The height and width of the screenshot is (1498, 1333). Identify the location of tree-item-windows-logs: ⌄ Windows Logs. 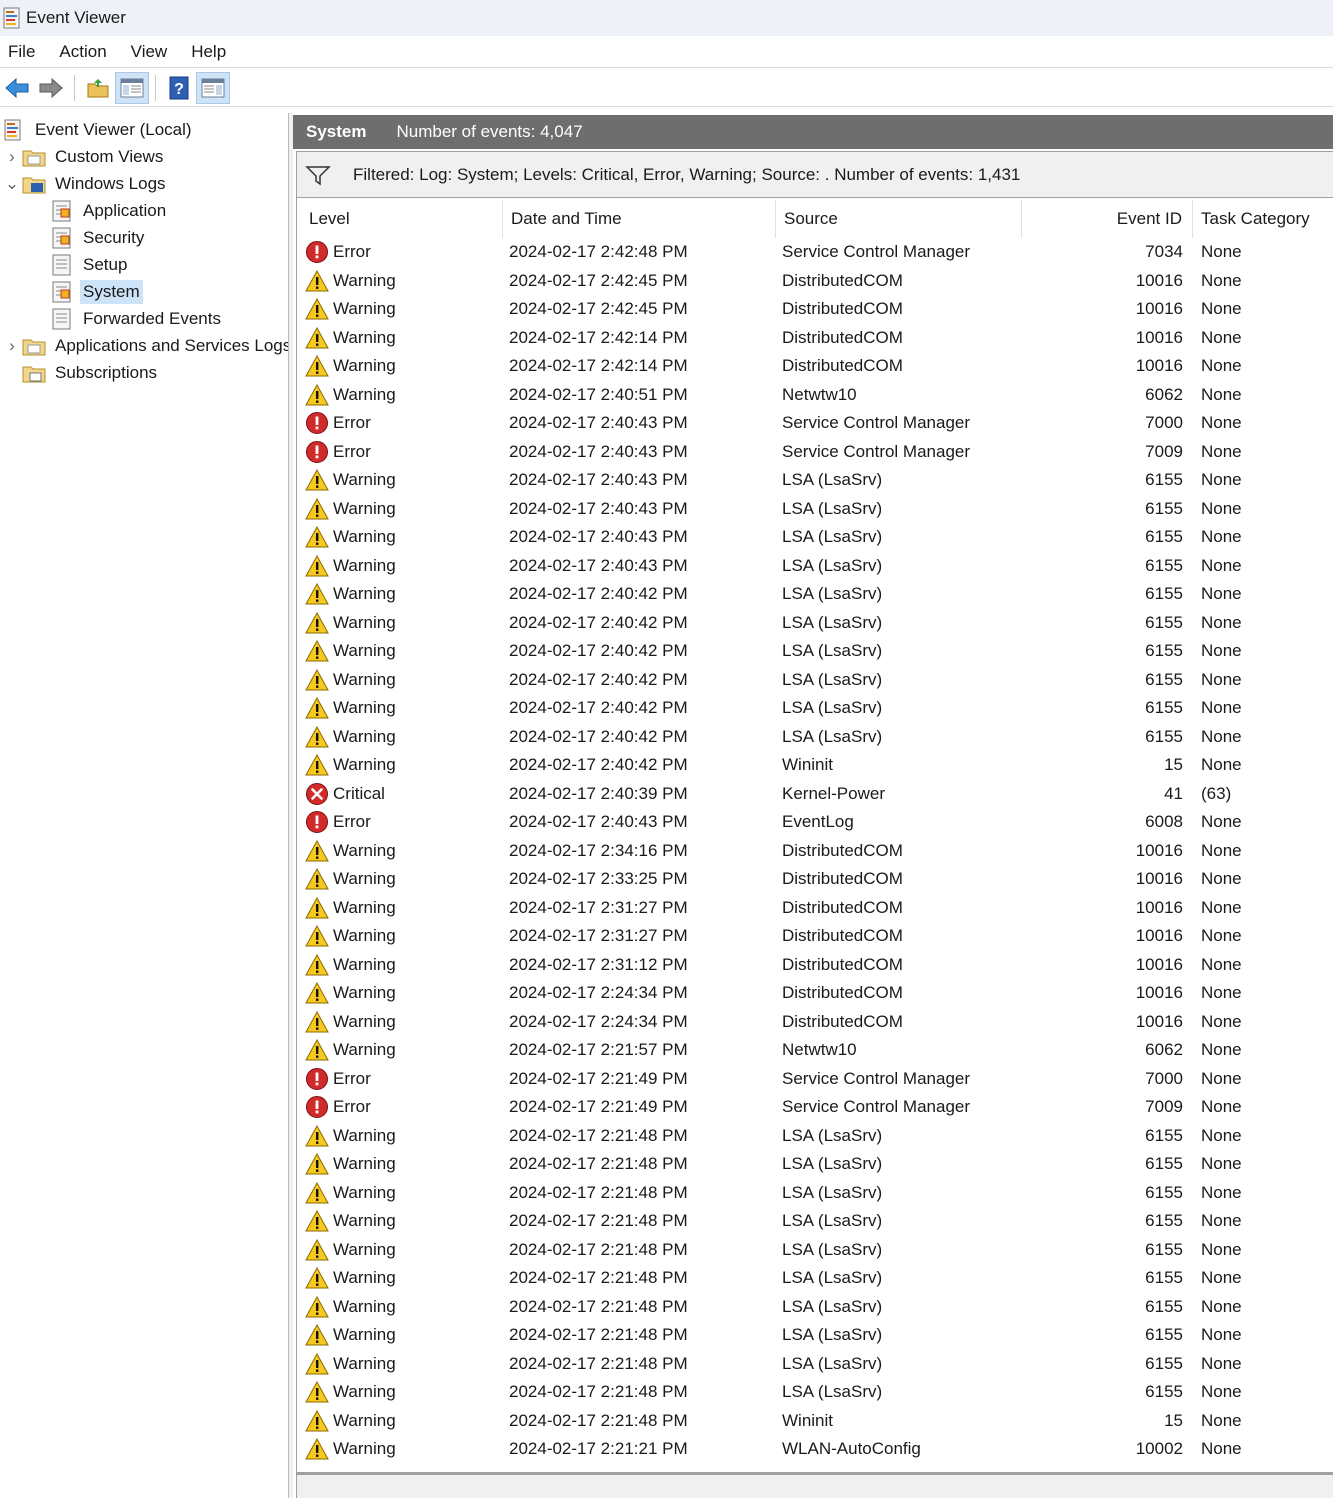
(85, 183).